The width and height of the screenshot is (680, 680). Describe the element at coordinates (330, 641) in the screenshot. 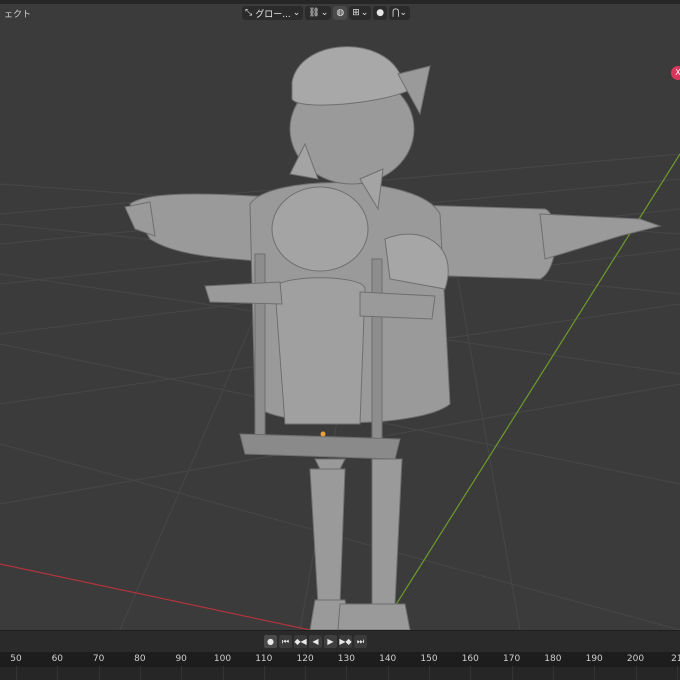

I see `play-button: ▶` at that location.